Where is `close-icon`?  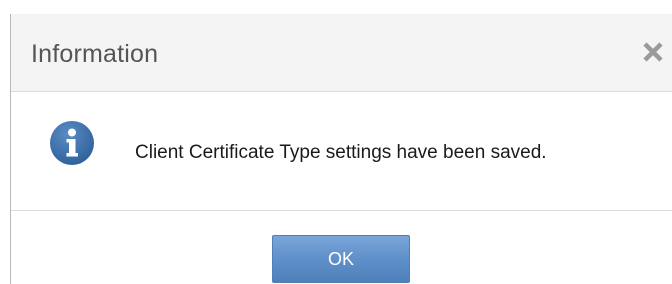 close-icon is located at coordinates (654, 53).